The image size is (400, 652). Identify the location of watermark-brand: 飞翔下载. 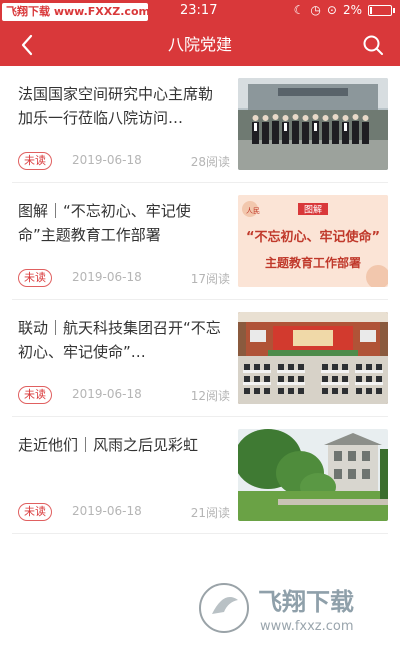
(306, 602).